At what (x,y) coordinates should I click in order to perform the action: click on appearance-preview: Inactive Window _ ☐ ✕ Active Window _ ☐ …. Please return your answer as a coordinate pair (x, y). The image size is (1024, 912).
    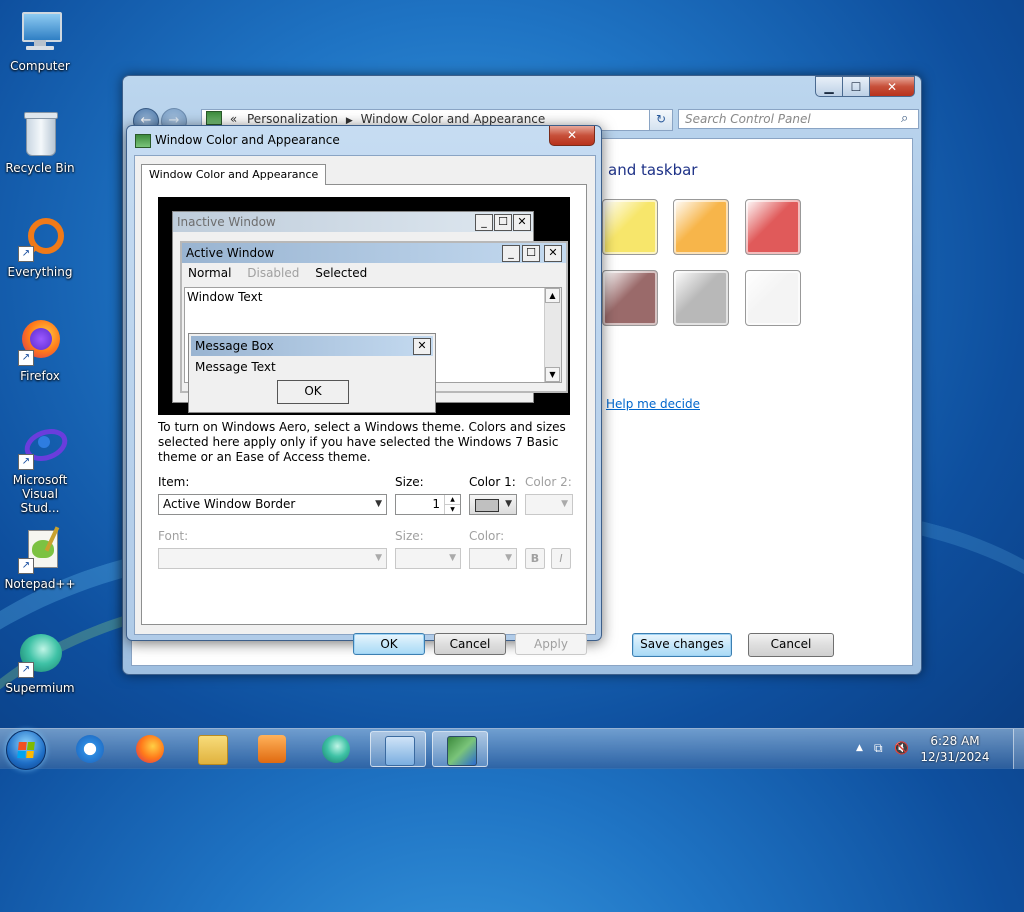
    Looking at the image, I should click on (364, 306).